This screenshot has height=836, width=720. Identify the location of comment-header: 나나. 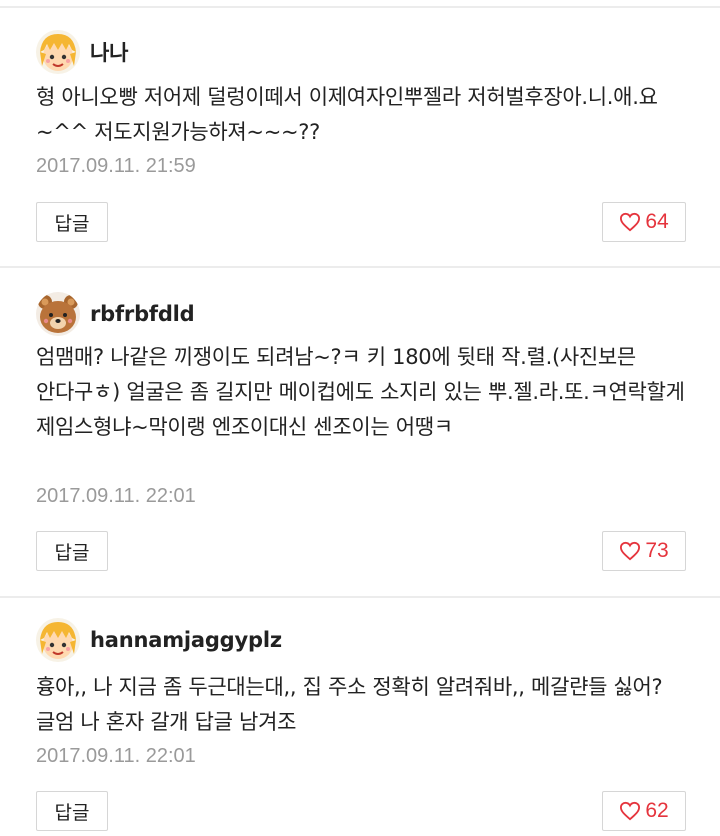
(82, 52).